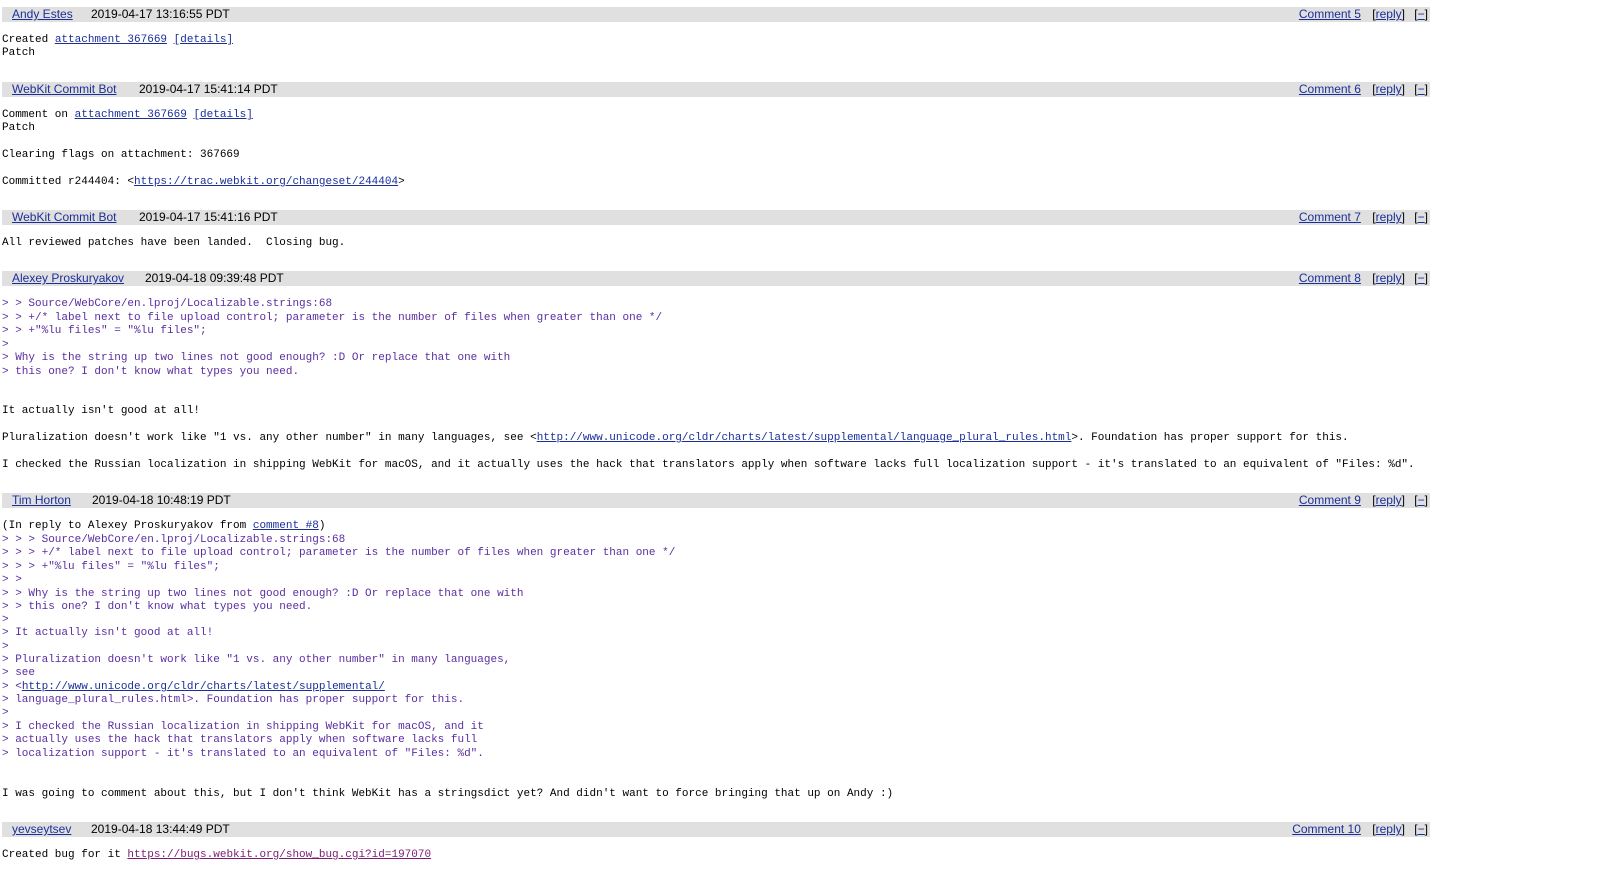 The height and width of the screenshot is (892, 1600). What do you see at coordinates (208, 89) in the screenshot?
I see `comment-timestamp: 2019-04-17 15:41:14 PDT` at bounding box center [208, 89].